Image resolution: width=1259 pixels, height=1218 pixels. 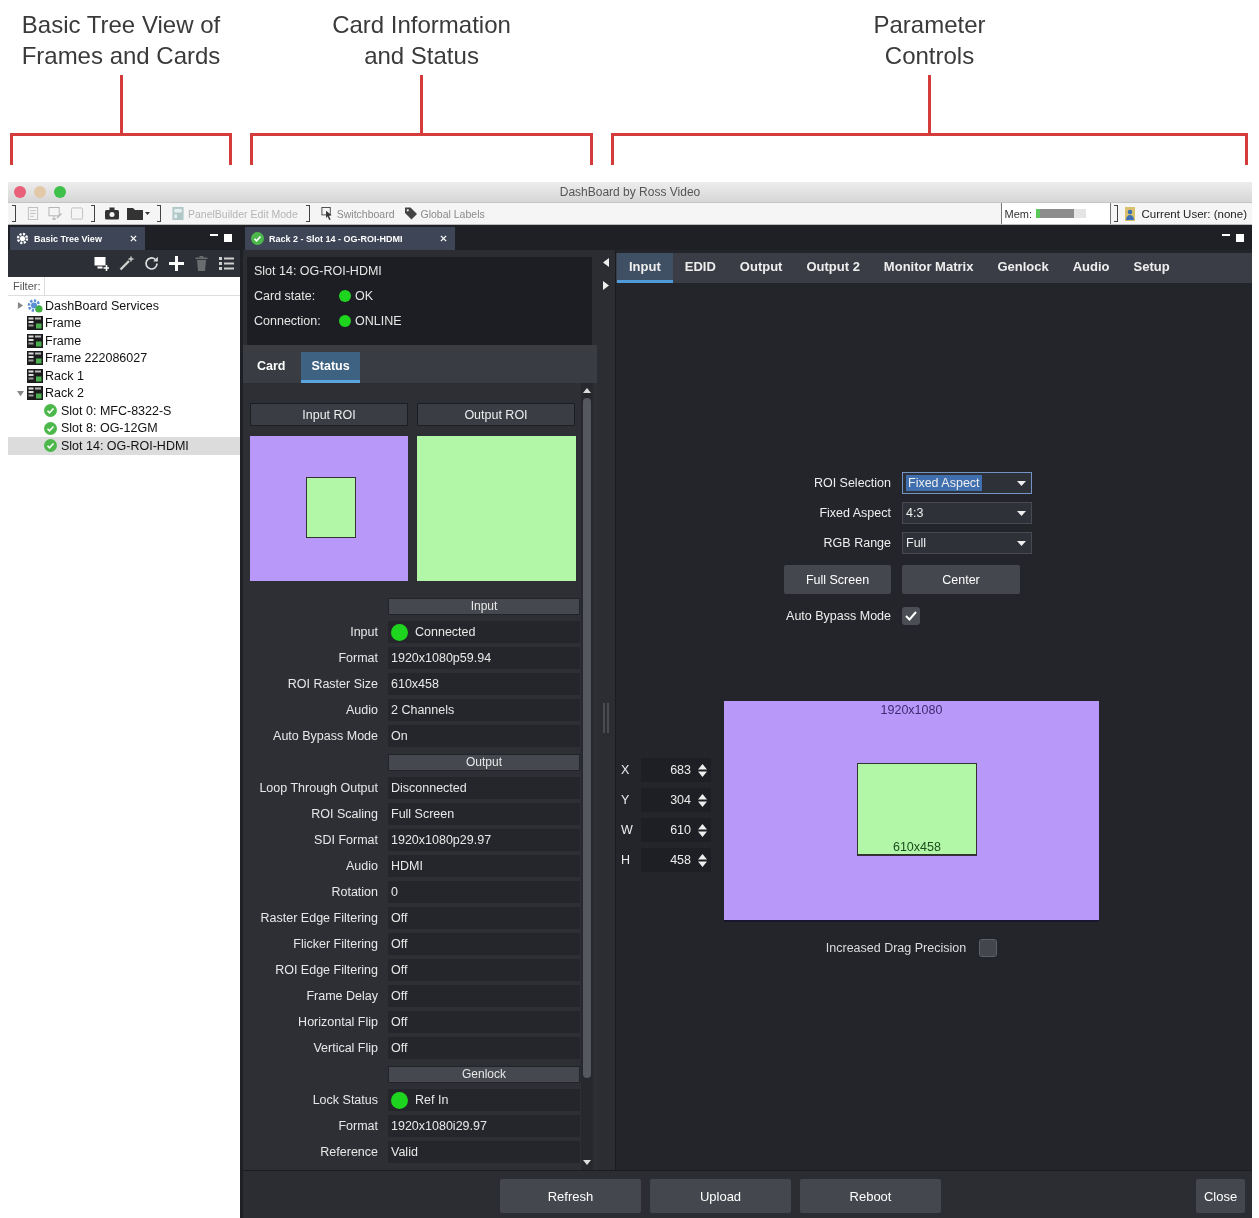 I want to click on dropdown: Full, so click(x=967, y=543).